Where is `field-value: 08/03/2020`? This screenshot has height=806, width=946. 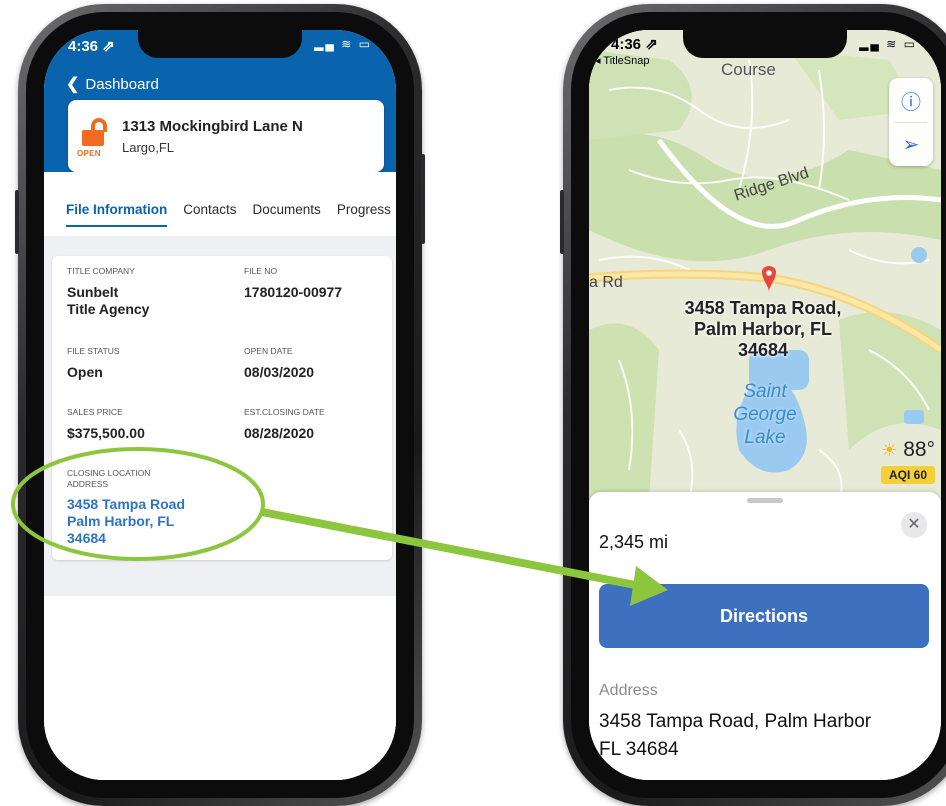 field-value: 08/03/2020 is located at coordinates (279, 372).